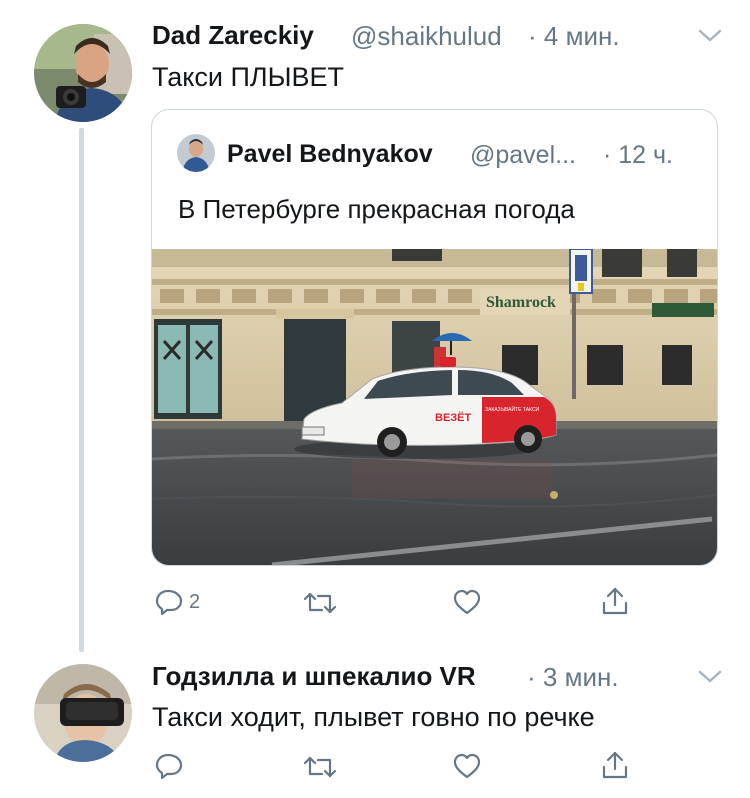 The image size is (750, 798). Describe the element at coordinates (314, 676) in the screenshot. I see `author-name: Годзилла и шпекалио VR` at that location.